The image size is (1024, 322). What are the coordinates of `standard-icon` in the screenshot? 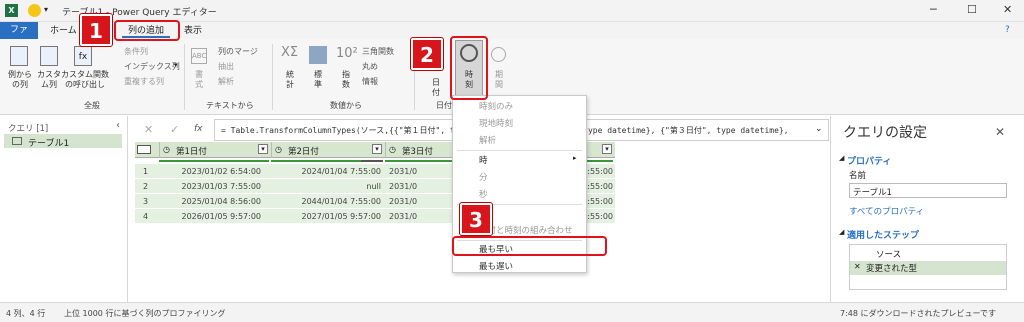 It's located at (318, 55).